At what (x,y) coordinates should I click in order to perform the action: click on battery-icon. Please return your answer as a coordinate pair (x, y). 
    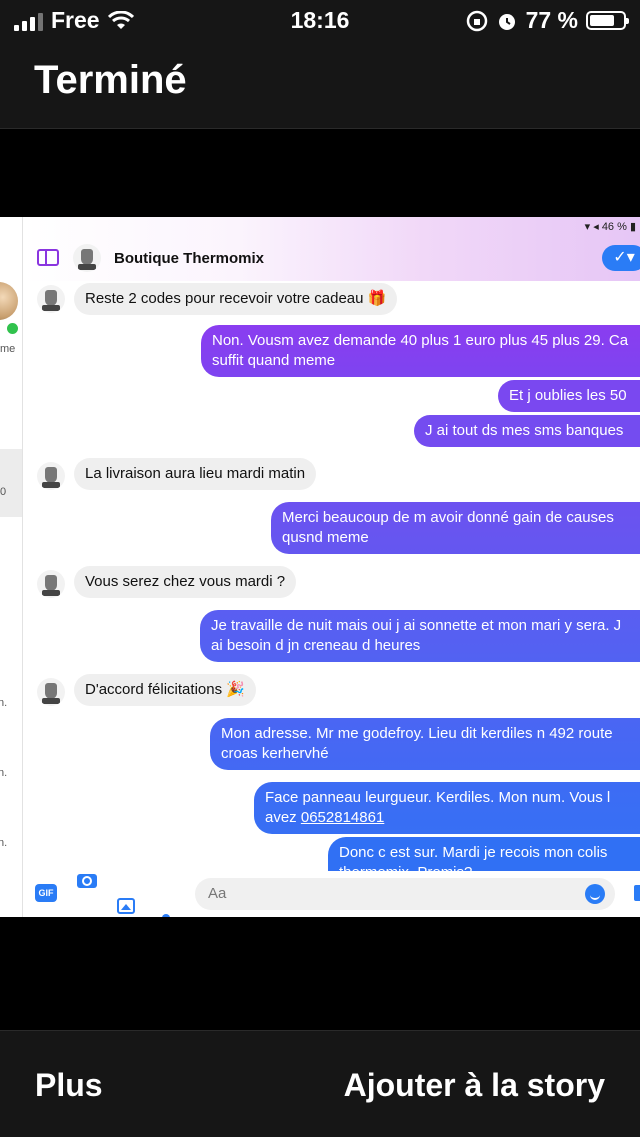
    Looking at the image, I should click on (607, 20).